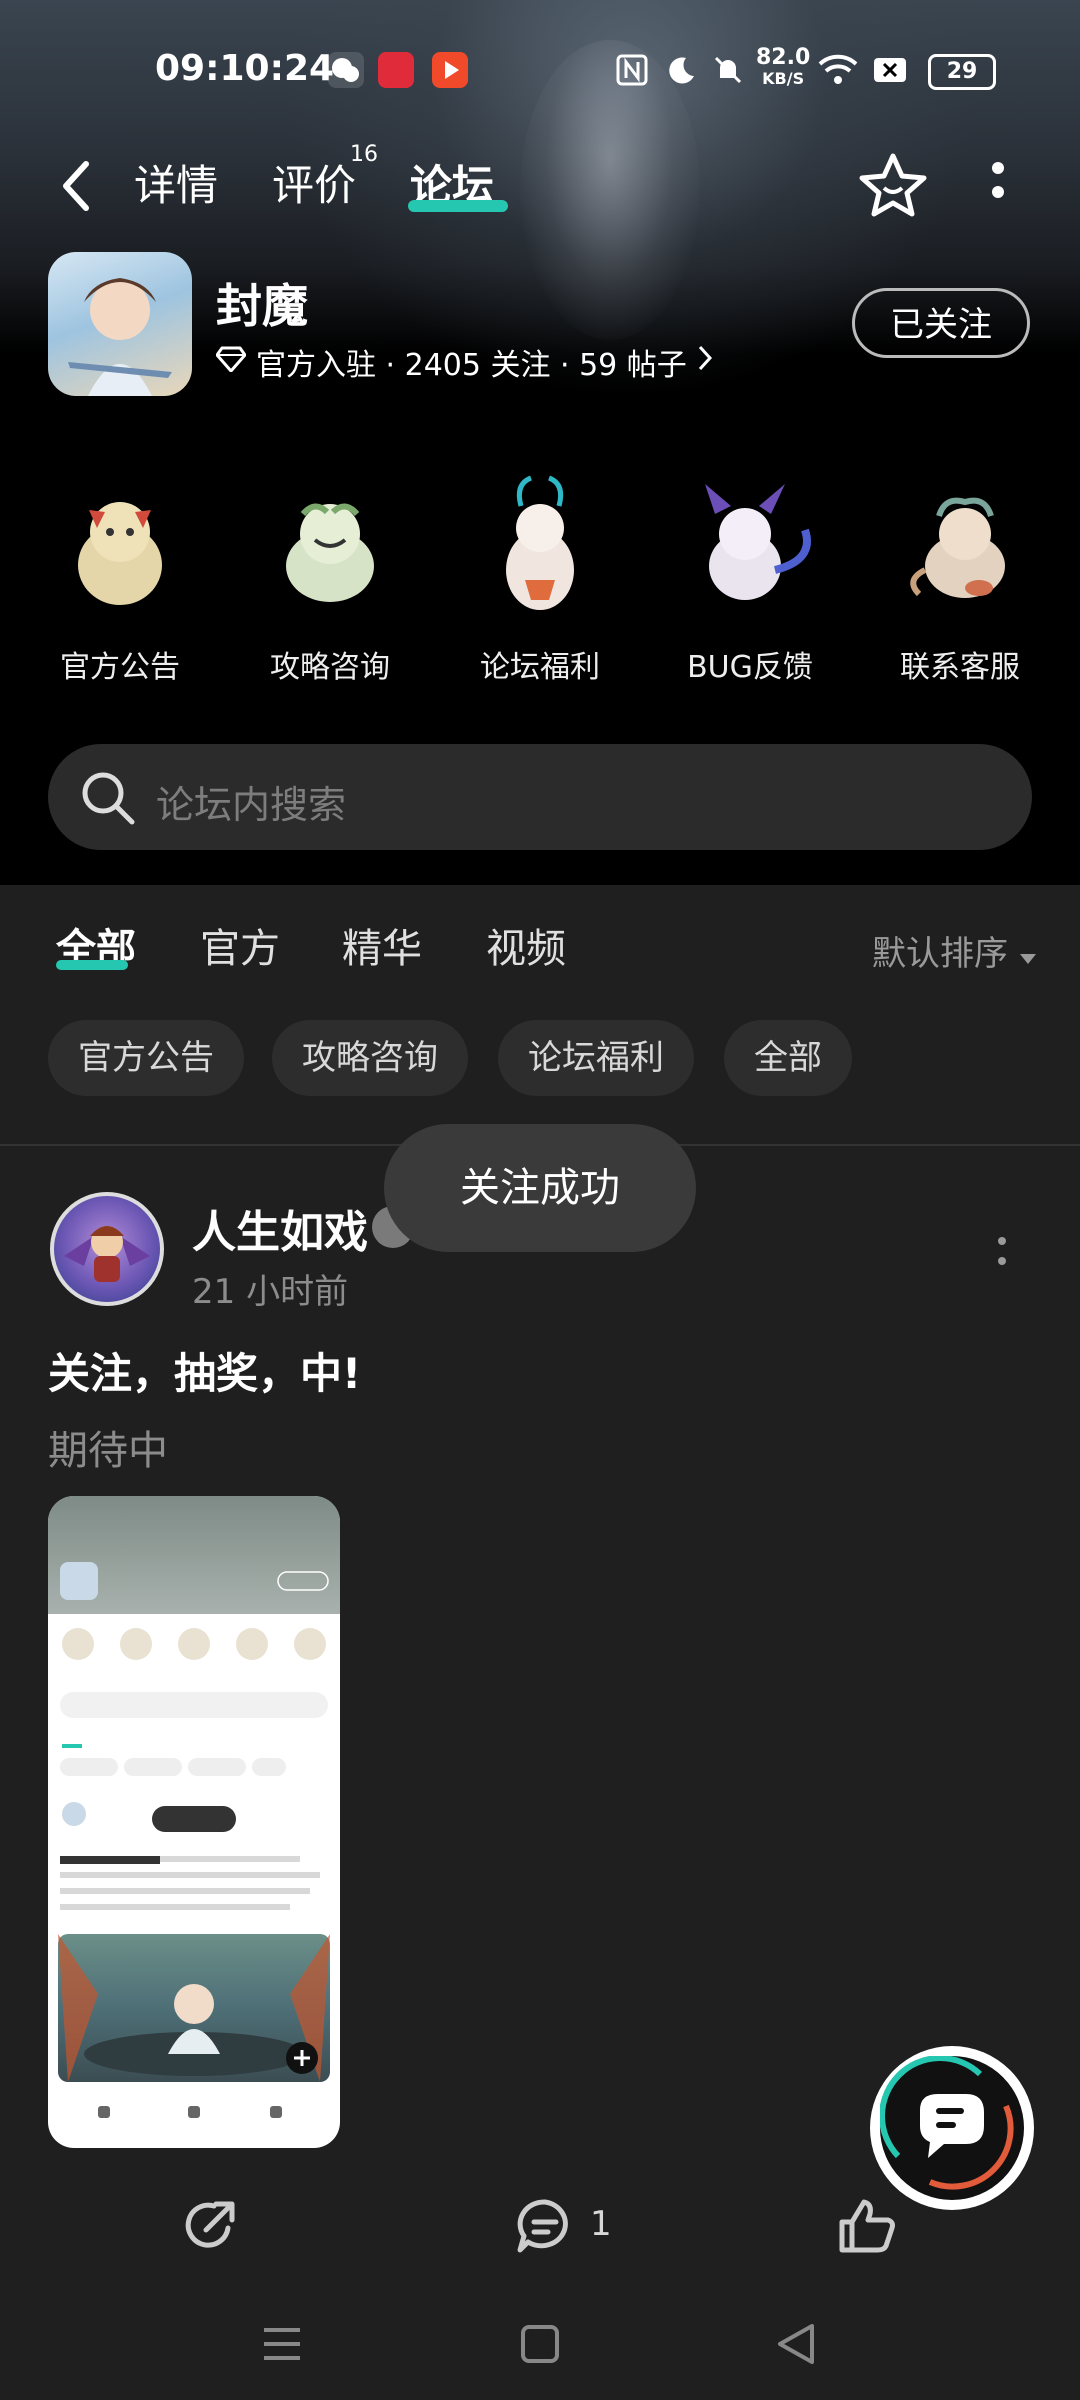  I want to click on category-label: 联系客服, so click(960, 667).